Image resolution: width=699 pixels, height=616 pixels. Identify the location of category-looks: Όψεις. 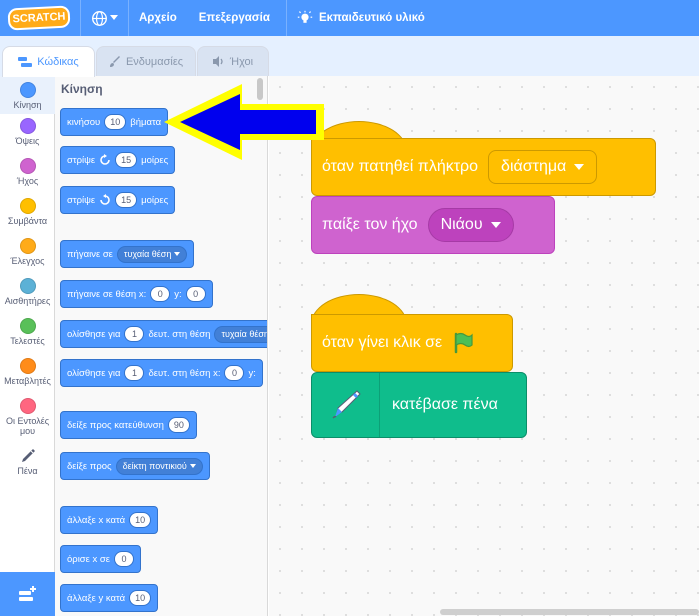
(27, 132).